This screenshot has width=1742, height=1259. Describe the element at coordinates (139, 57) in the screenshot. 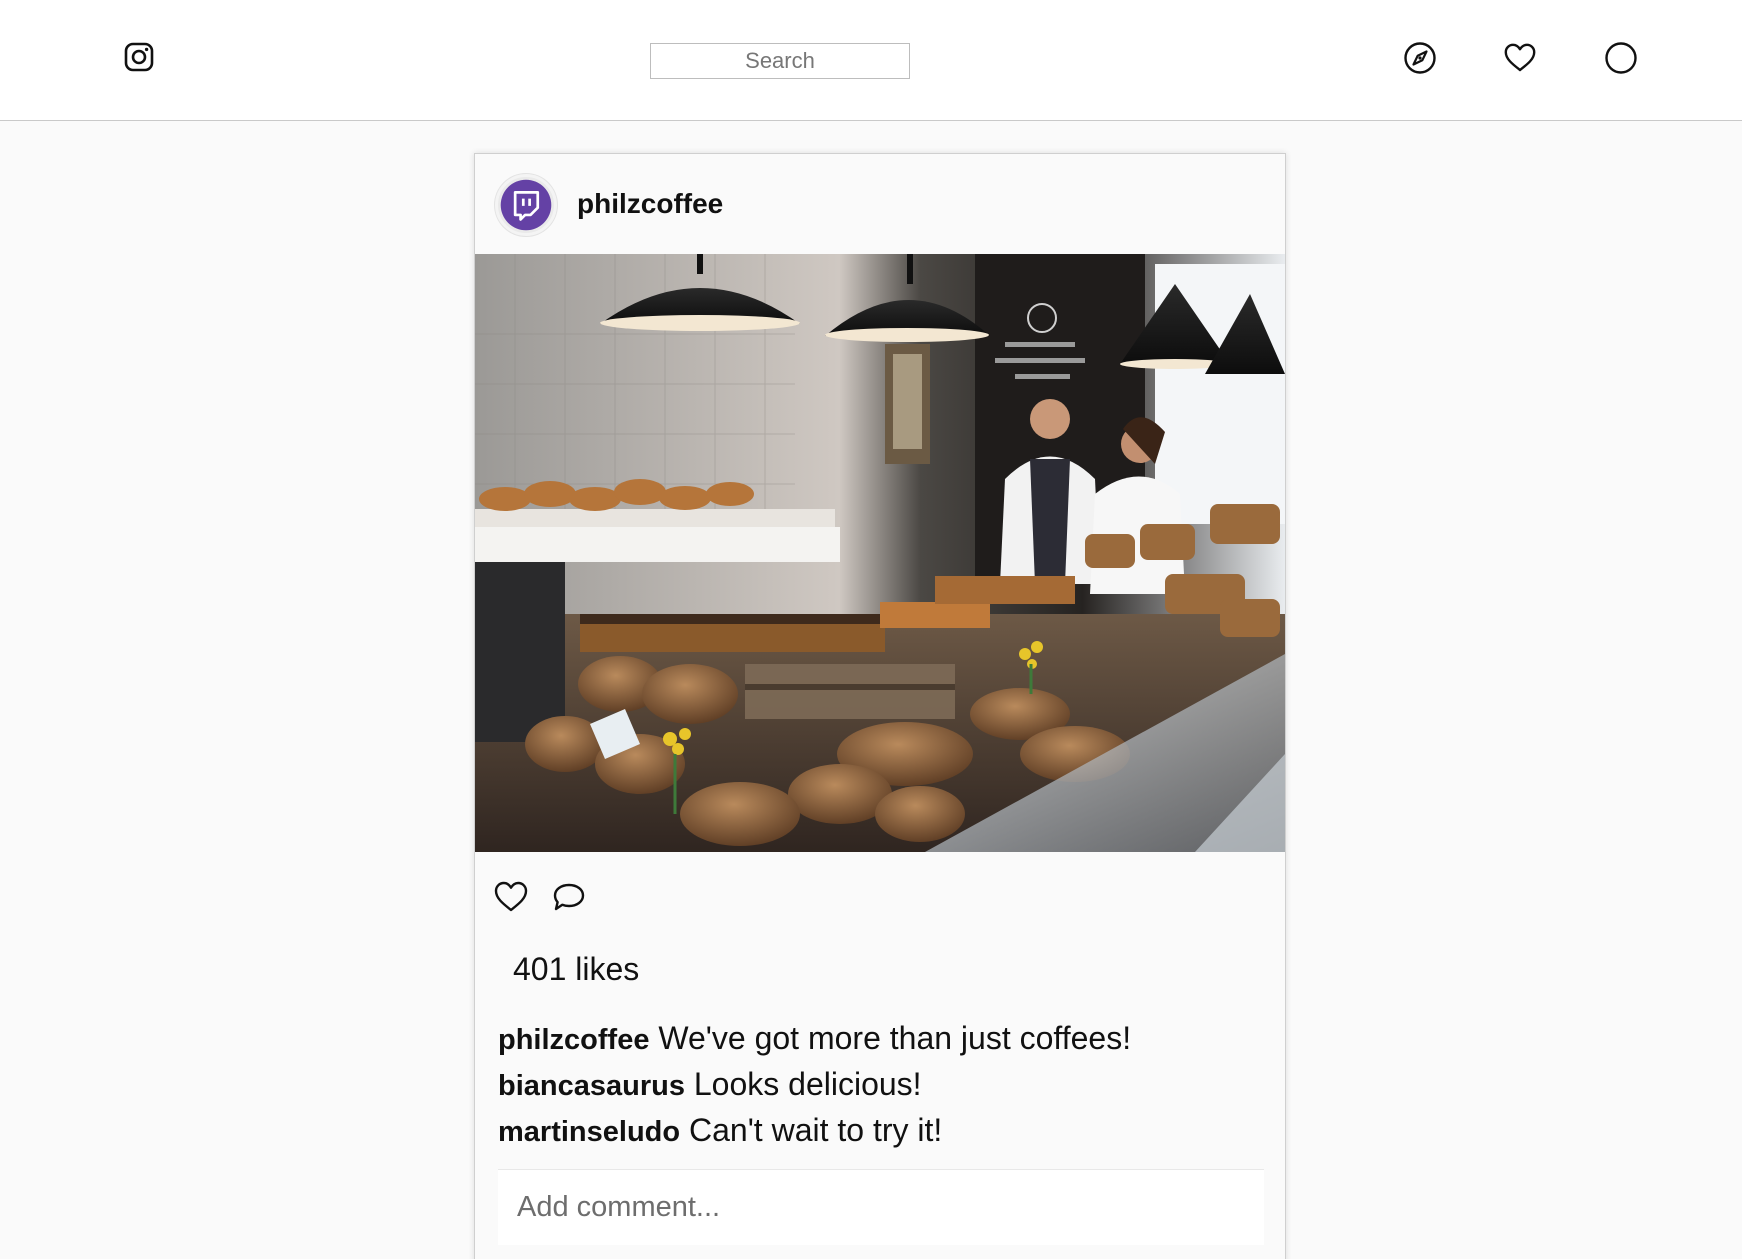

I see `instagram-icon` at that location.